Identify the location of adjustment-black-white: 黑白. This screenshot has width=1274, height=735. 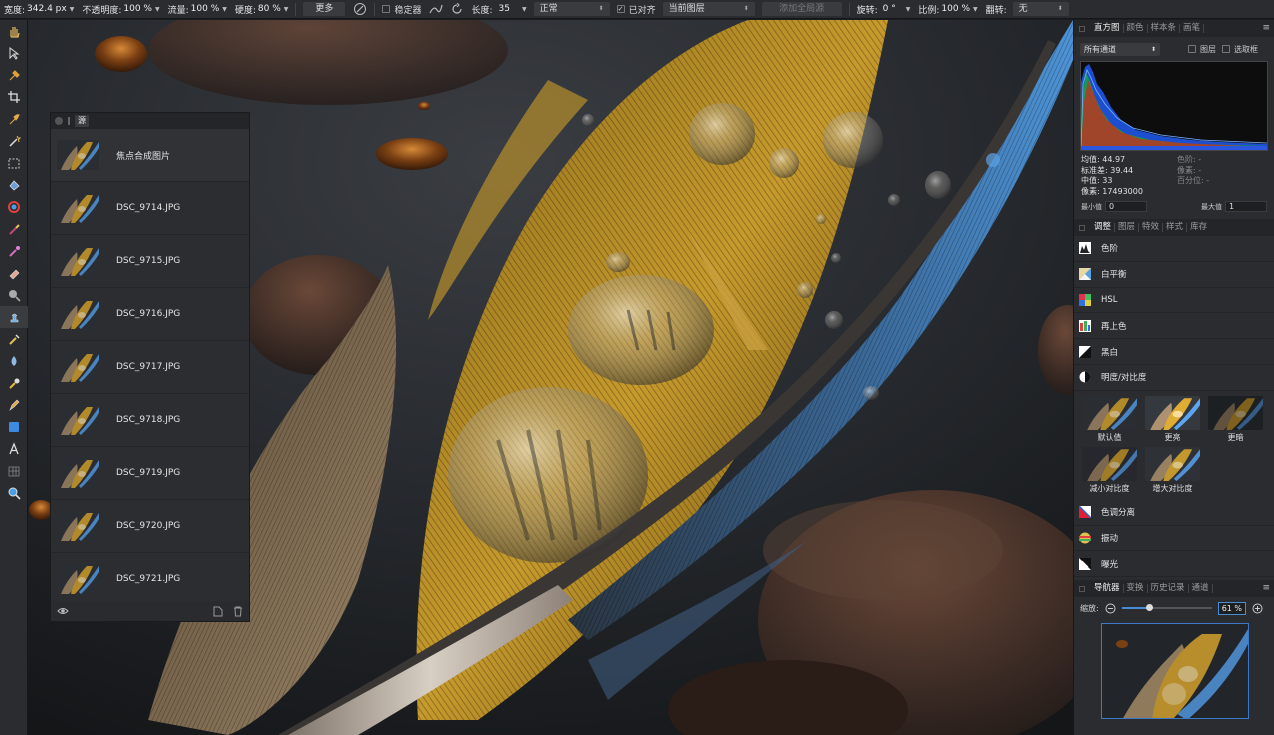
(1174, 352).